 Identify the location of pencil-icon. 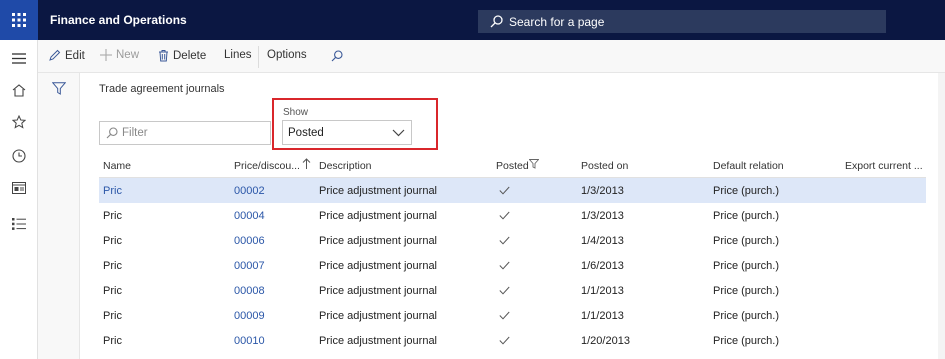
(55, 55).